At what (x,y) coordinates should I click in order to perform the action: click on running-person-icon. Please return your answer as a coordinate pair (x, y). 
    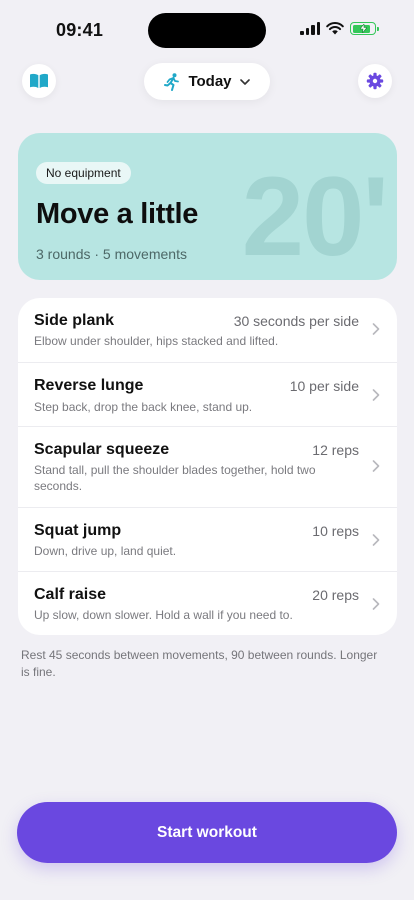
    Looking at the image, I should click on (172, 81).